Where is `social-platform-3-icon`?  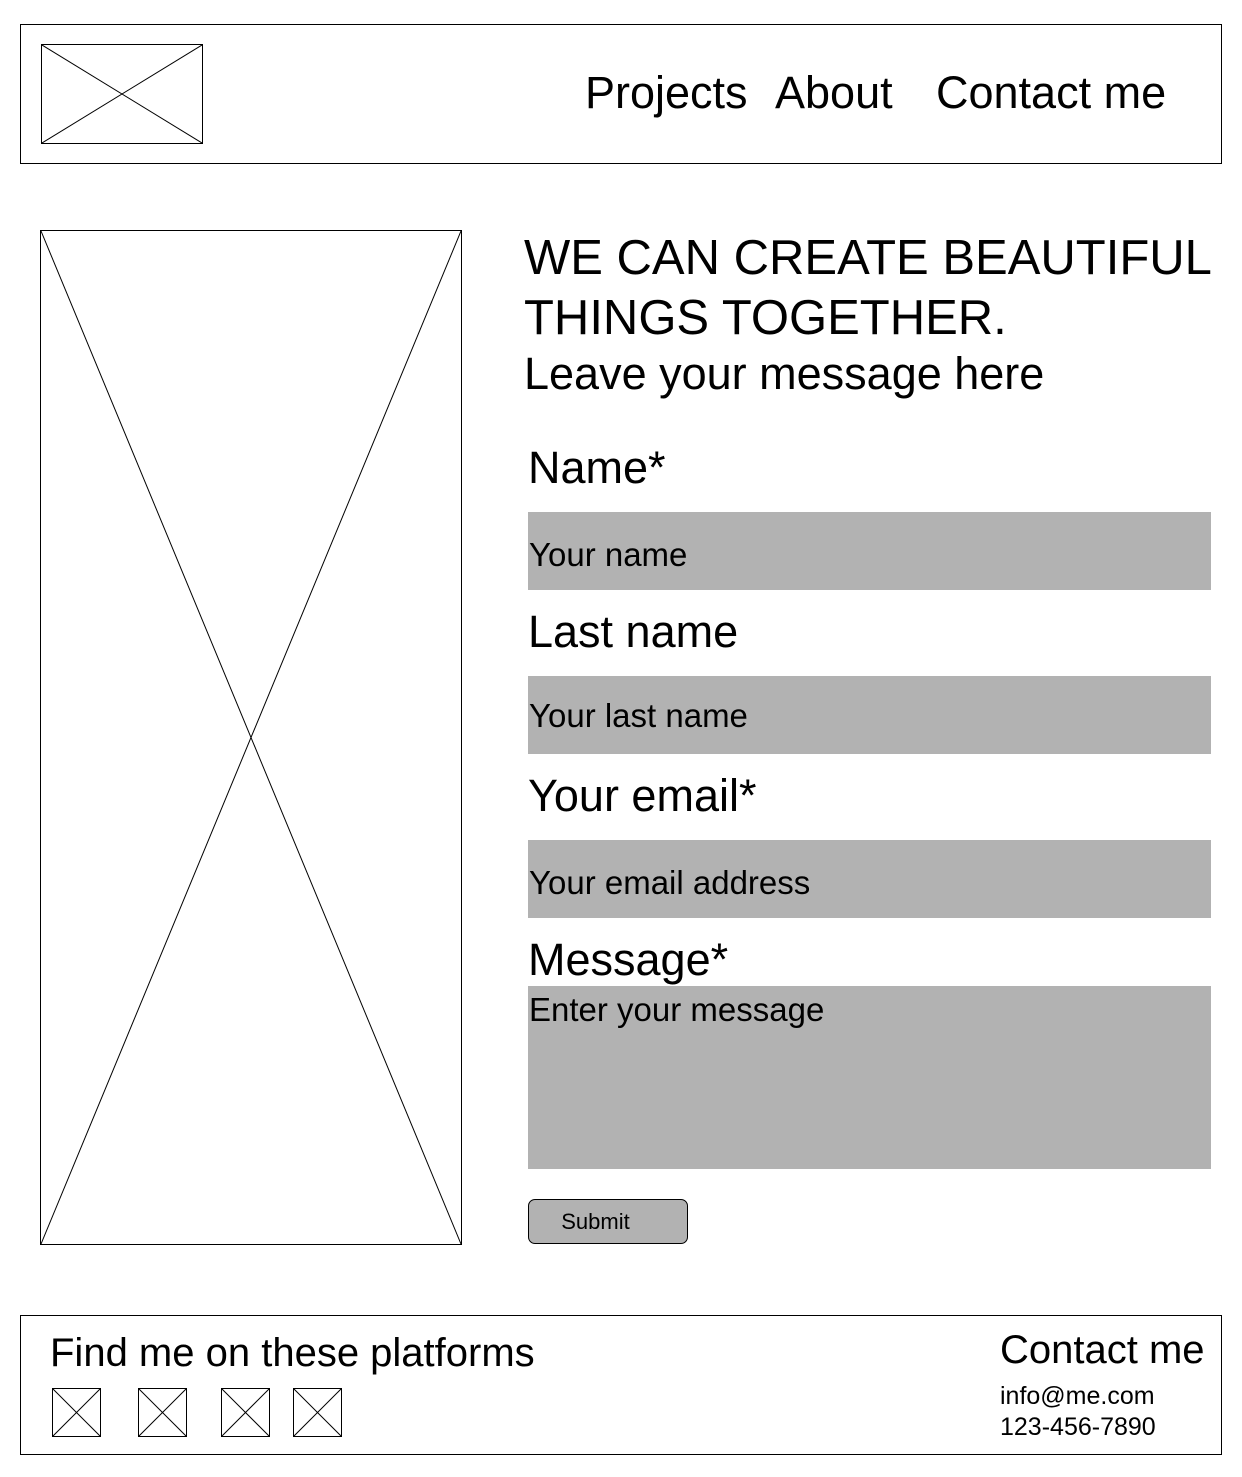 social-platform-3-icon is located at coordinates (245, 1412).